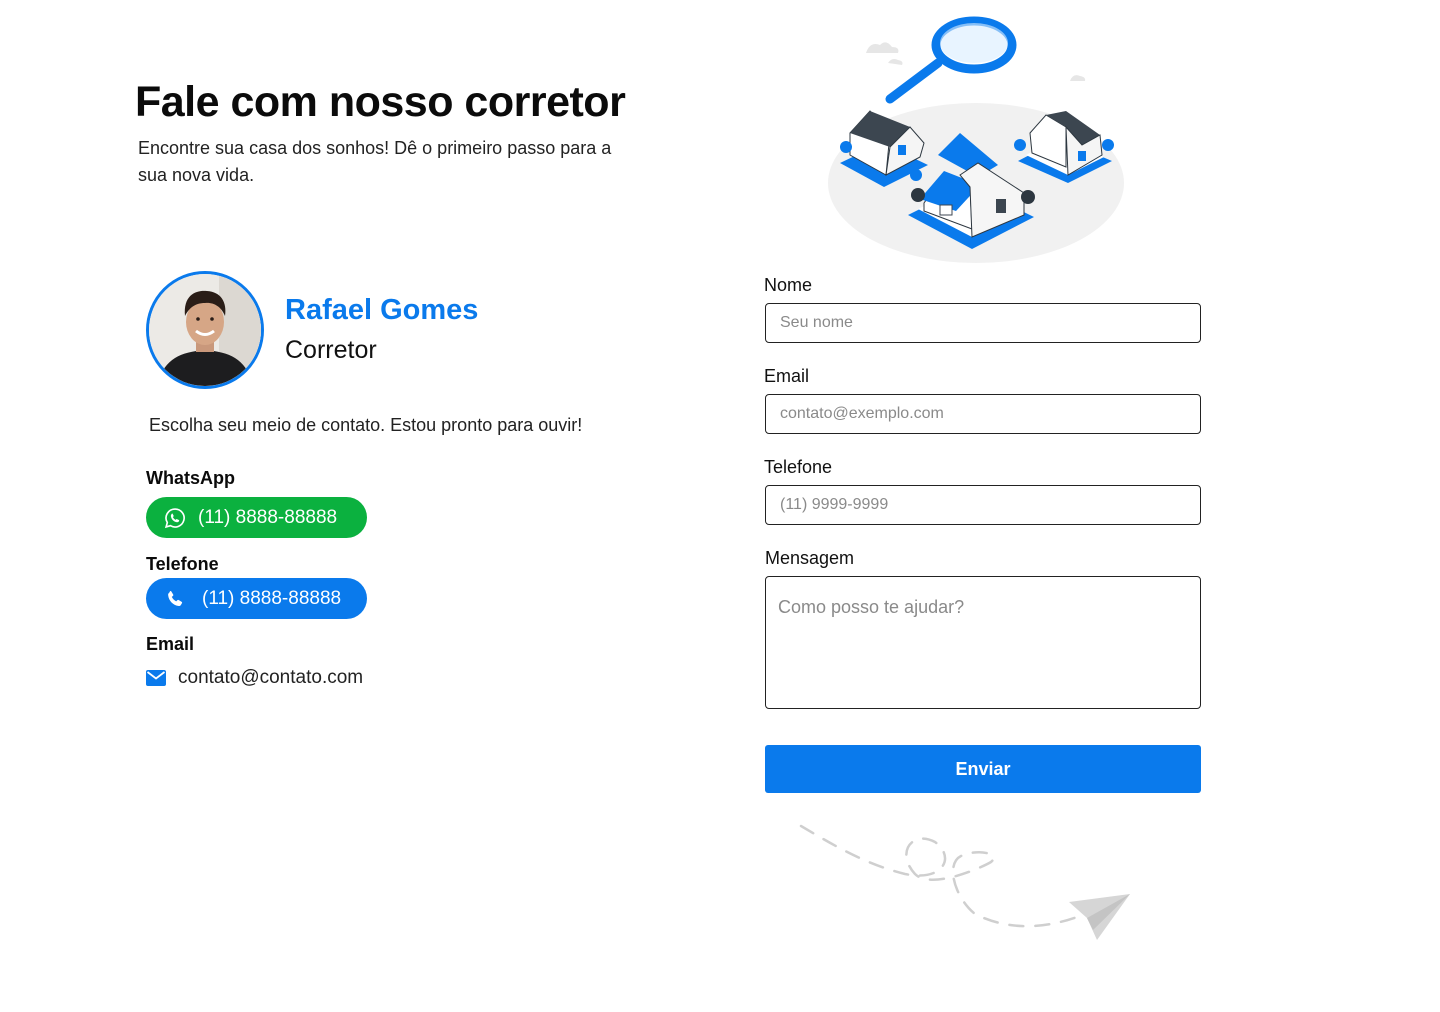 The image size is (1440, 1012). I want to click on email-input, so click(983, 414).